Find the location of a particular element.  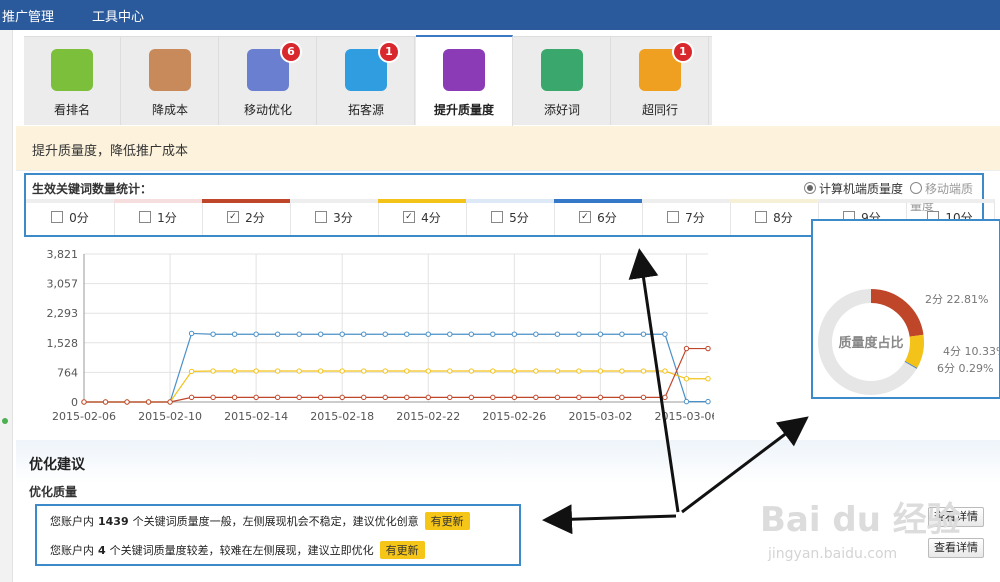

tool-tab-2: 降成本 is located at coordinates (170, 81).